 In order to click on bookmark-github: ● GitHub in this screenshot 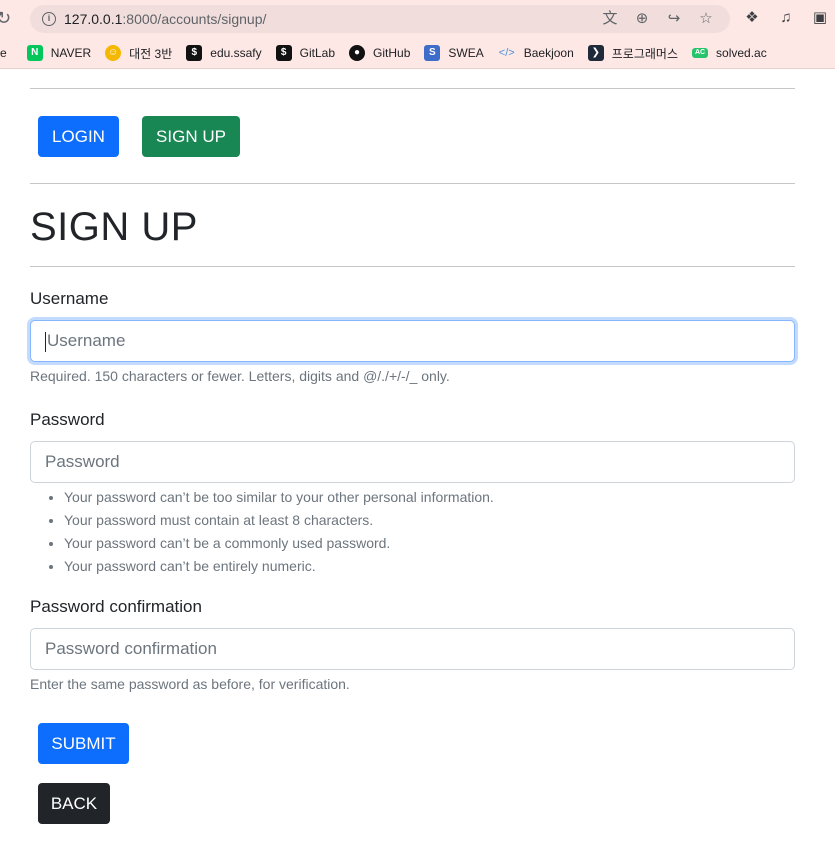, I will do `click(380, 53)`.